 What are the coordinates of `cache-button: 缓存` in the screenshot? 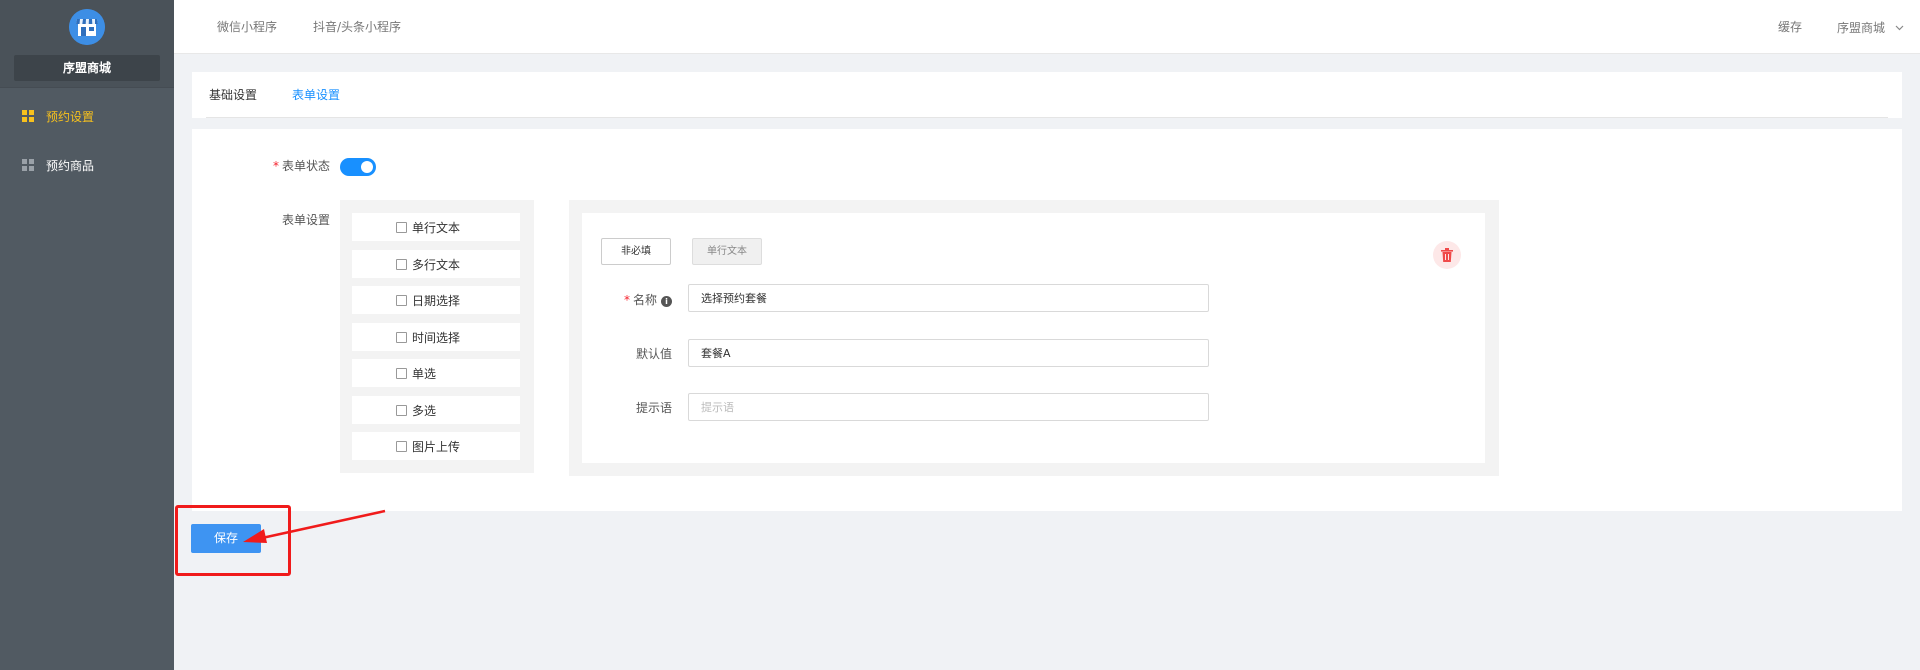 It's located at (1790, 27).